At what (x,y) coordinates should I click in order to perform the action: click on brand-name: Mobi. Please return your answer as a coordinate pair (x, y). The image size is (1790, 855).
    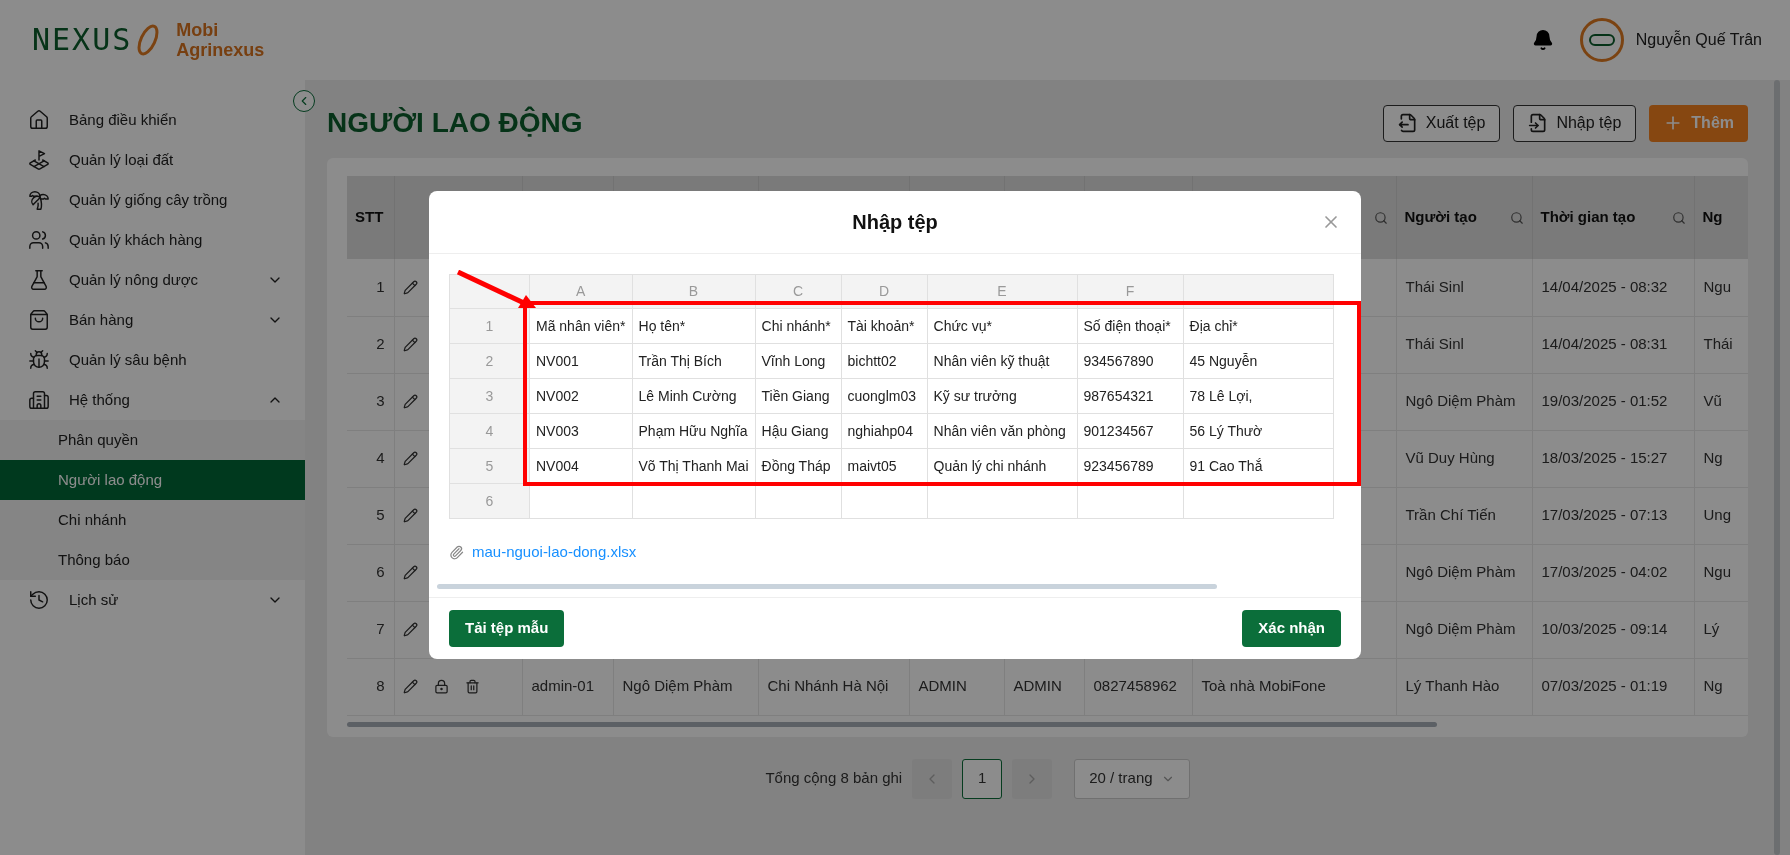
    Looking at the image, I should click on (198, 30).